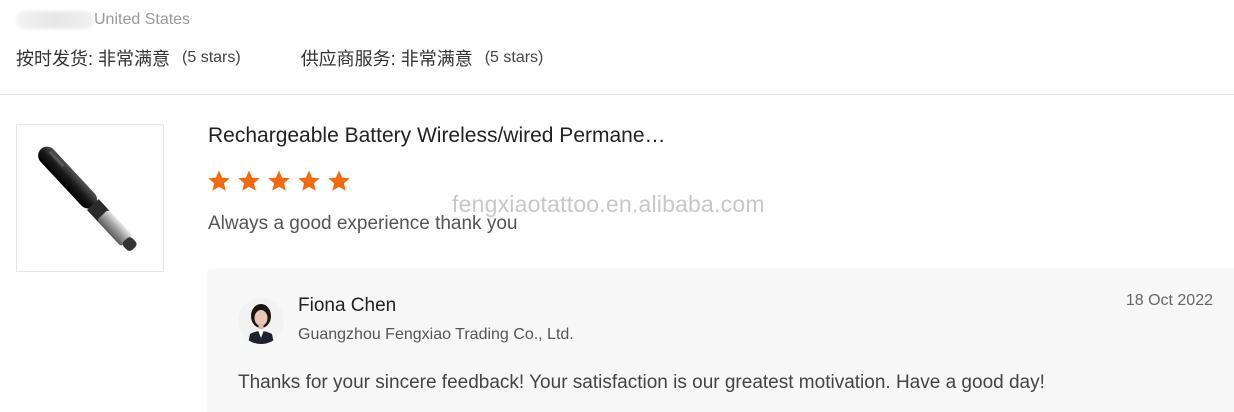 The width and height of the screenshot is (1234, 412). I want to click on tattoo-pen-image, so click(87, 198).